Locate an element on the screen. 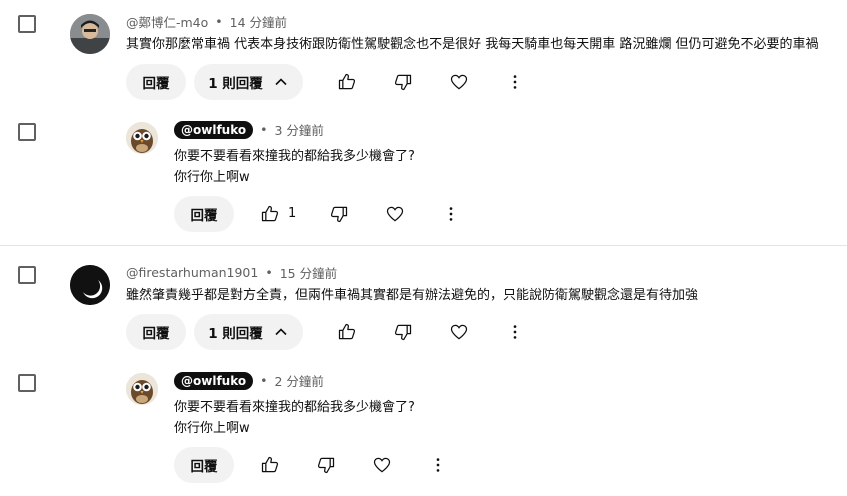 This screenshot has height=496, width=847. reply-time: 3 分鐘前 is located at coordinates (298, 129).